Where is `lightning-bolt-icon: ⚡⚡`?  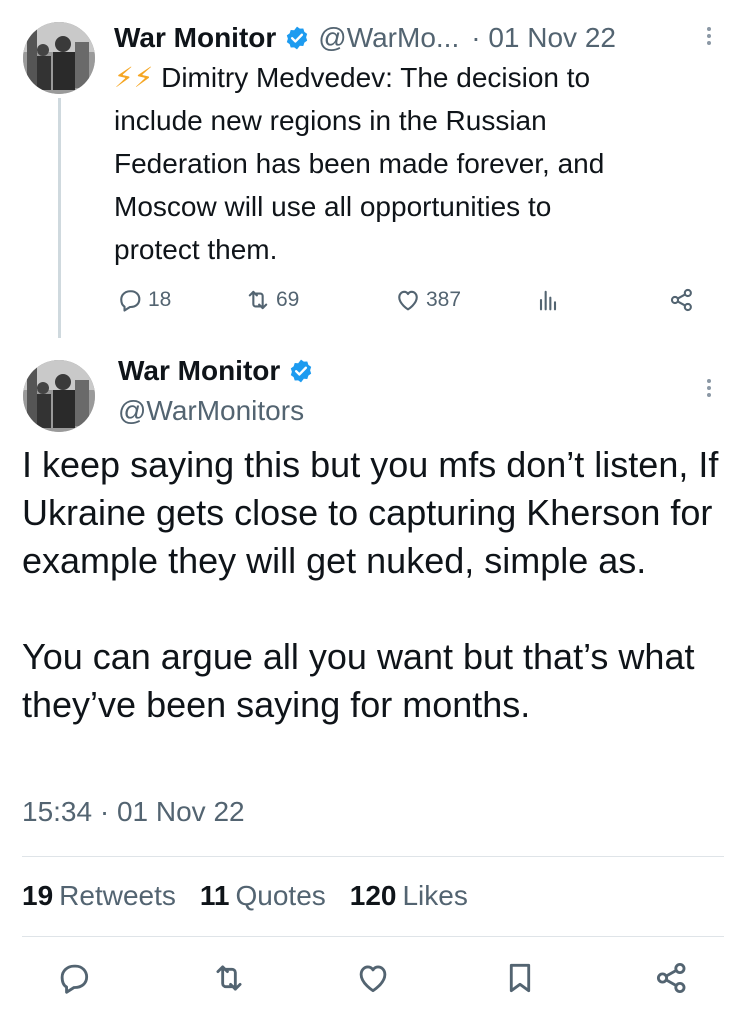 lightning-bolt-icon: ⚡⚡ is located at coordinates (134, 77).